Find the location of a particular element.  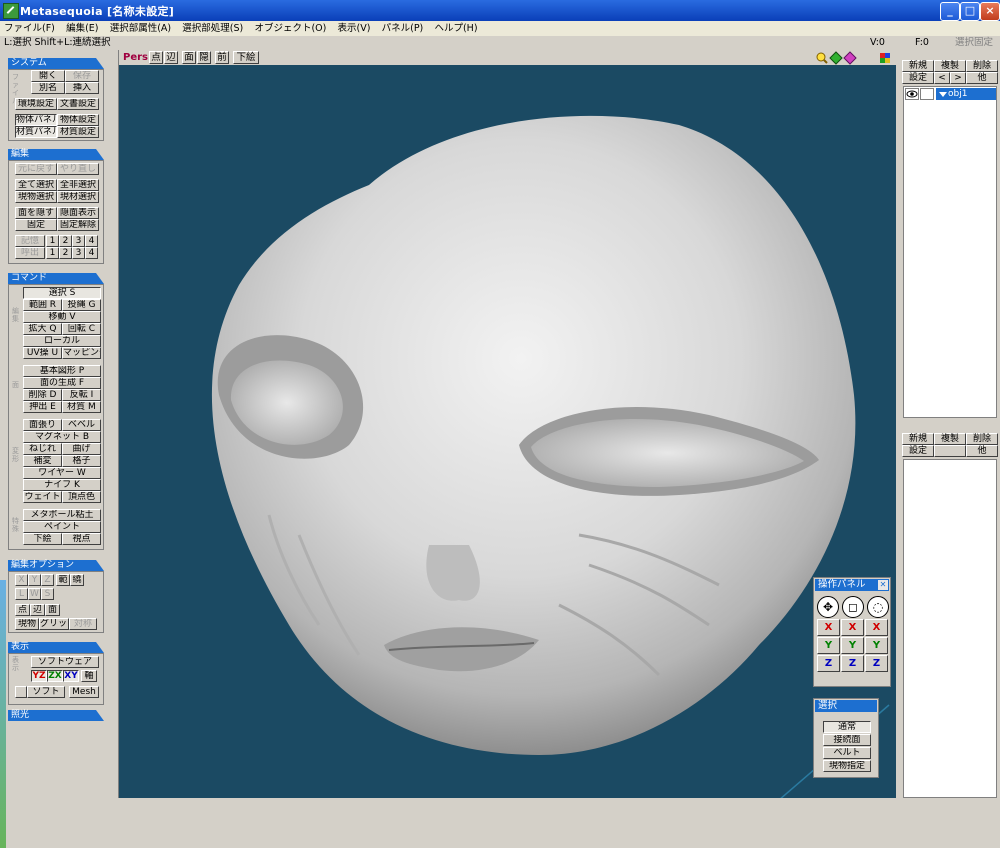

mapping-tool-button: マッピング is located at coordinates (81, 353).